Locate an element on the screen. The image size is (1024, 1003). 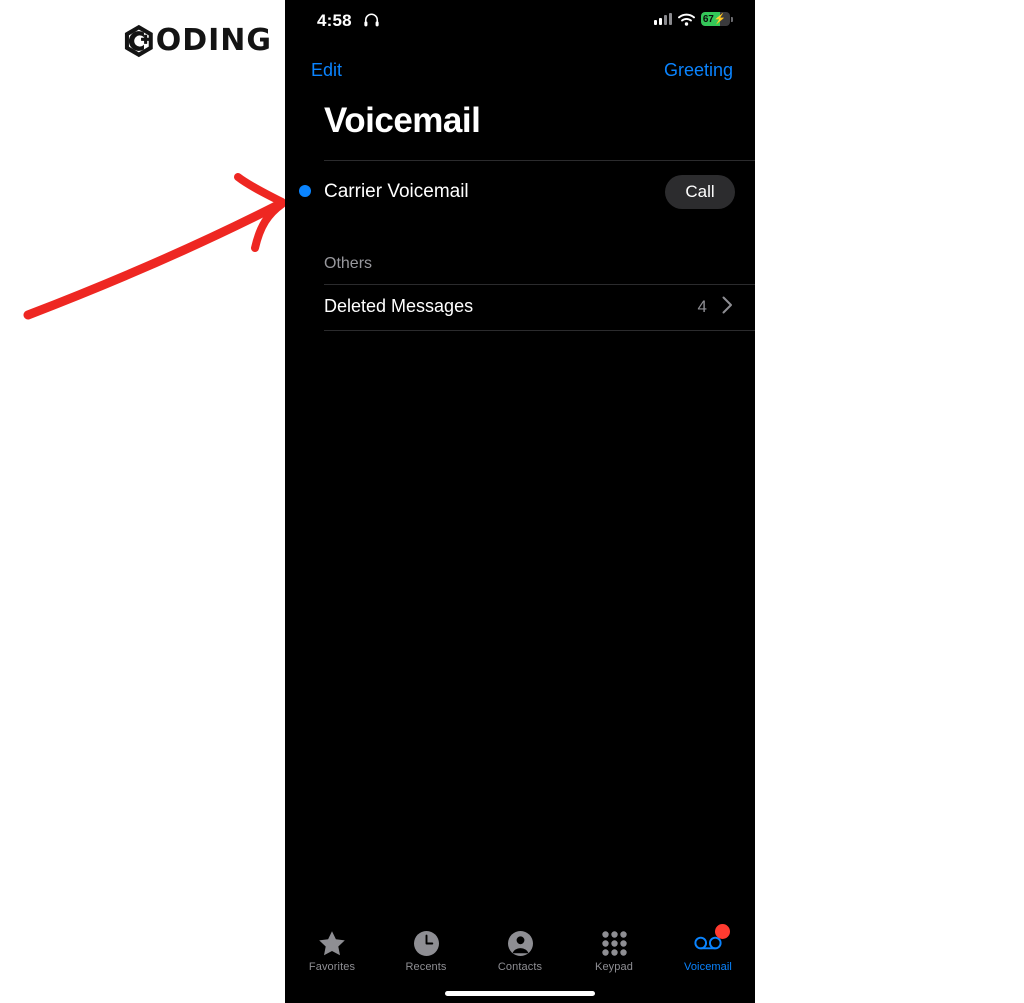
tab-keypad: Keypad is located at coordinates (614, 959).